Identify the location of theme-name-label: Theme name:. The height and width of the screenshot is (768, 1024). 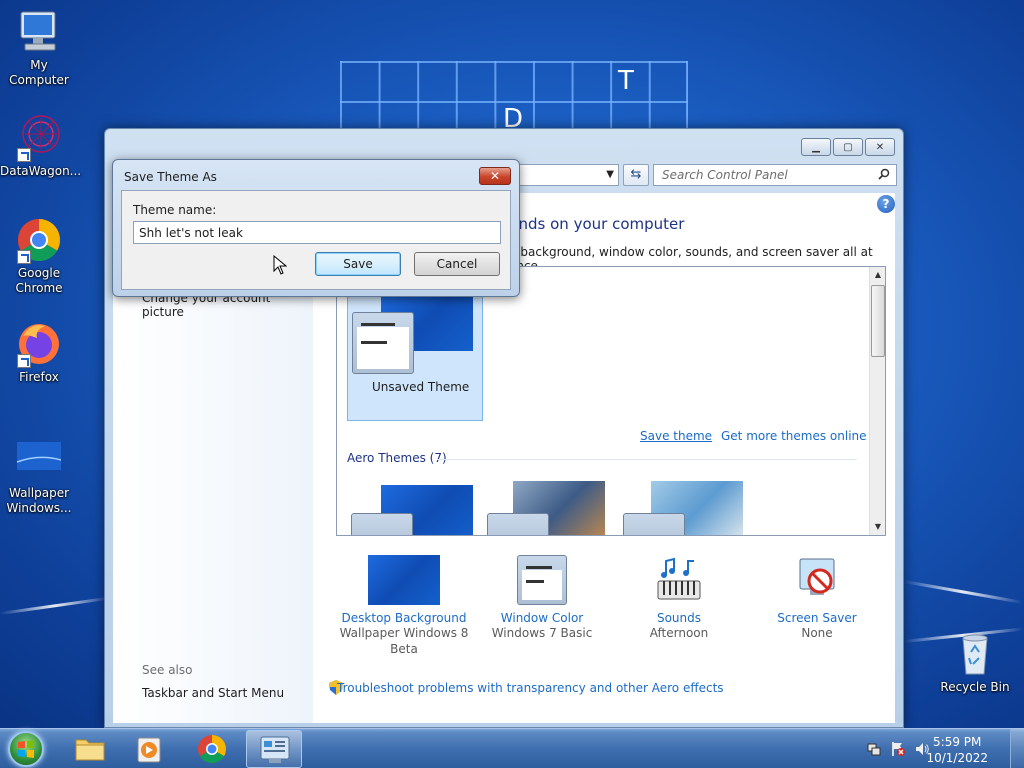
(175, 210).